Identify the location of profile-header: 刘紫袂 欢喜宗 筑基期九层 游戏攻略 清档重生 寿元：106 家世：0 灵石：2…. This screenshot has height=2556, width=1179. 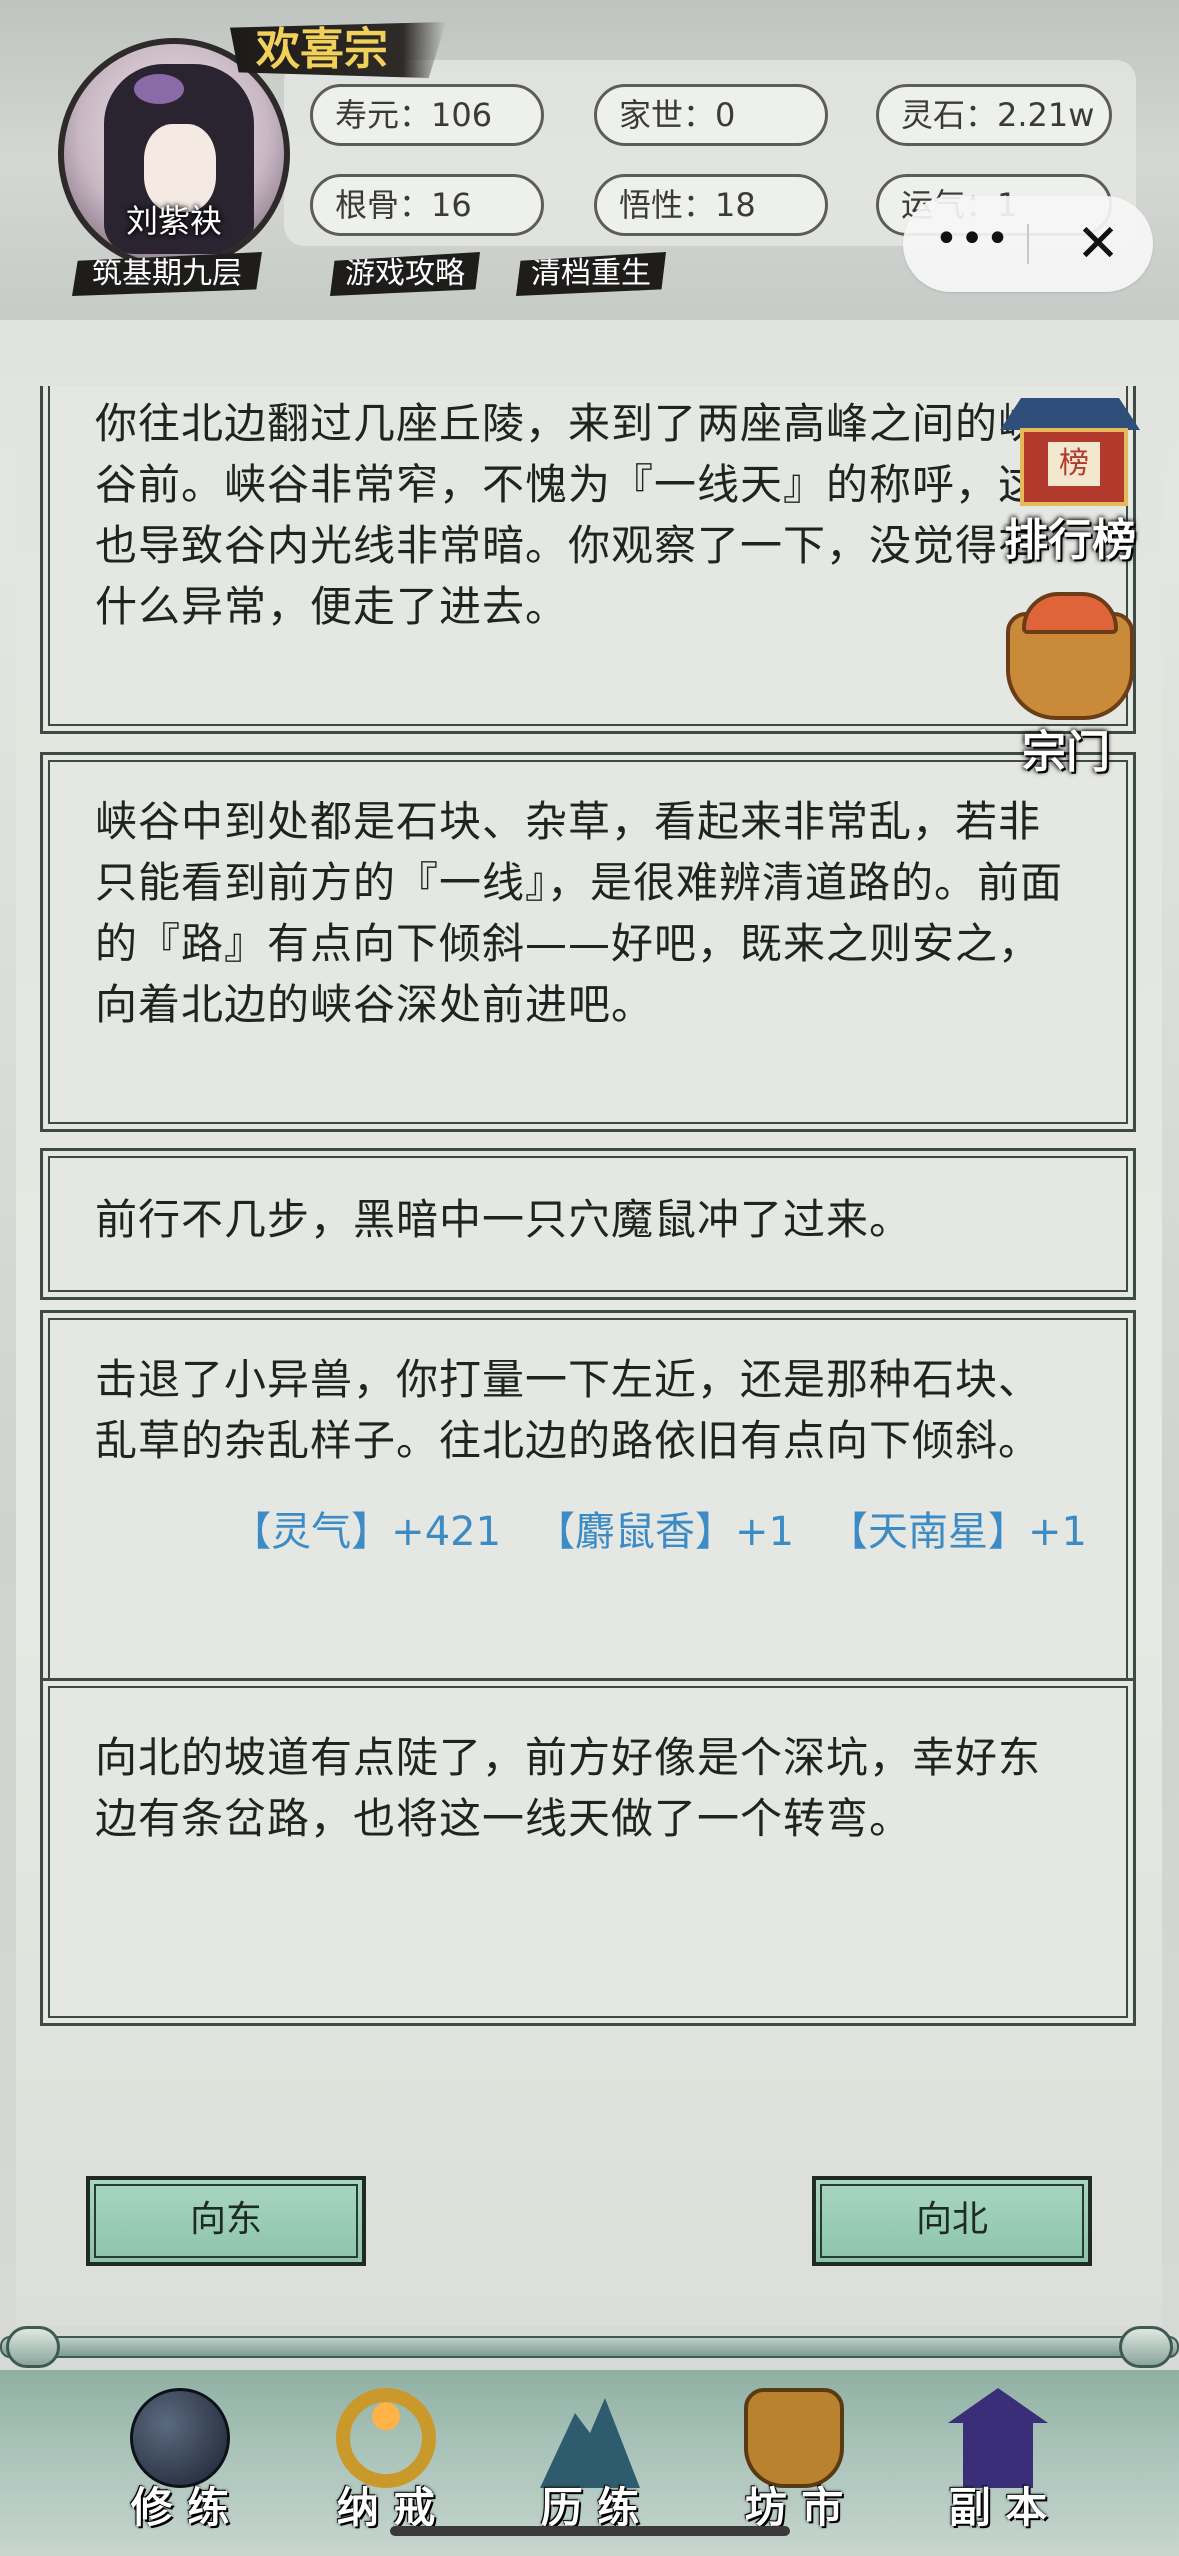
(589, 160).